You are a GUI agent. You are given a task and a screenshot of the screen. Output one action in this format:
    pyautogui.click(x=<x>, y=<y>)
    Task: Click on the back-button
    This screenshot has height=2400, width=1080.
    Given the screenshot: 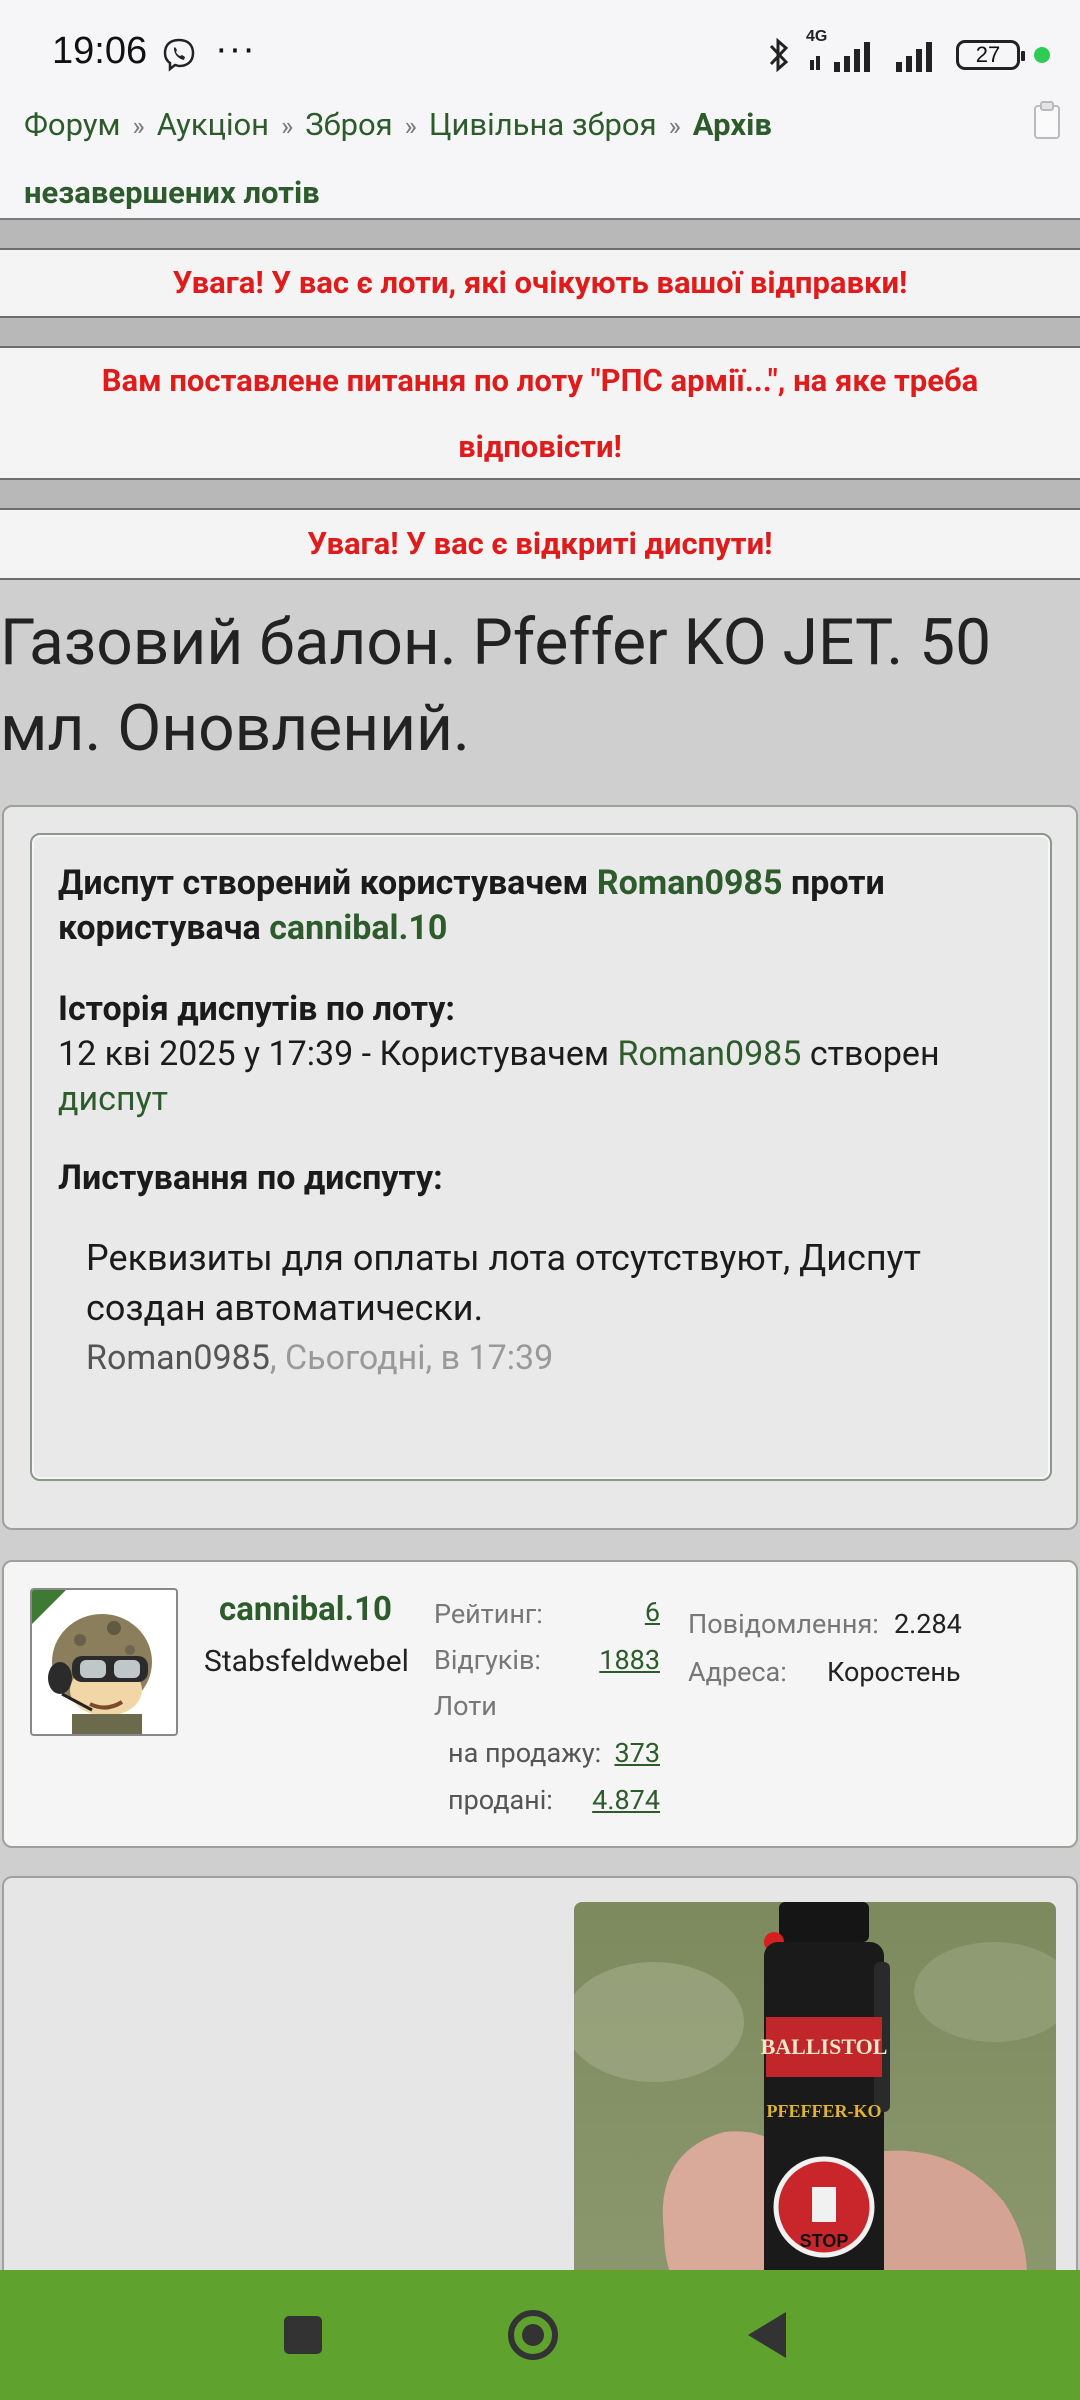 What is the action you would take?
    pyautogui.click(x=767, y=2335)
    